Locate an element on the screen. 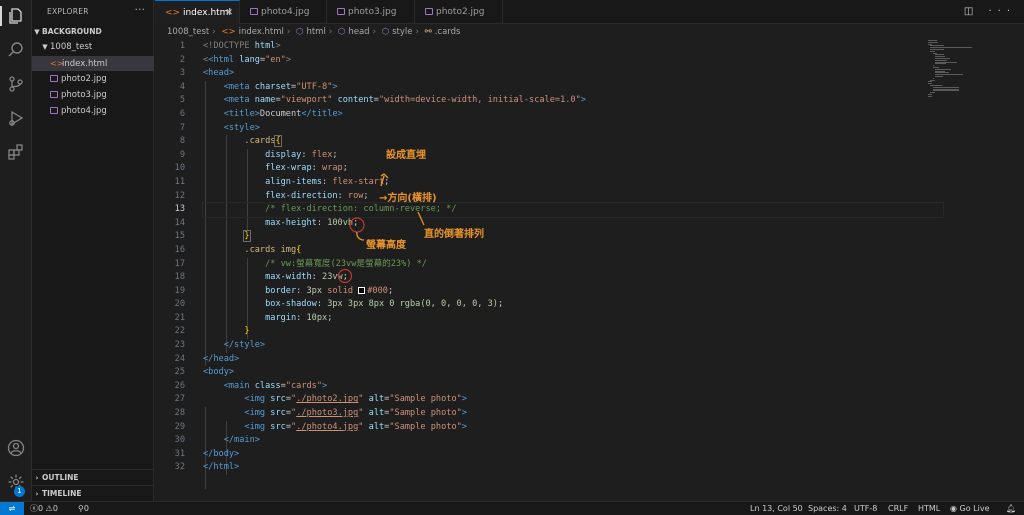 The image size is (1024, 515). tab-photo4: photo4.jpg is located at coordinates (283, 12).